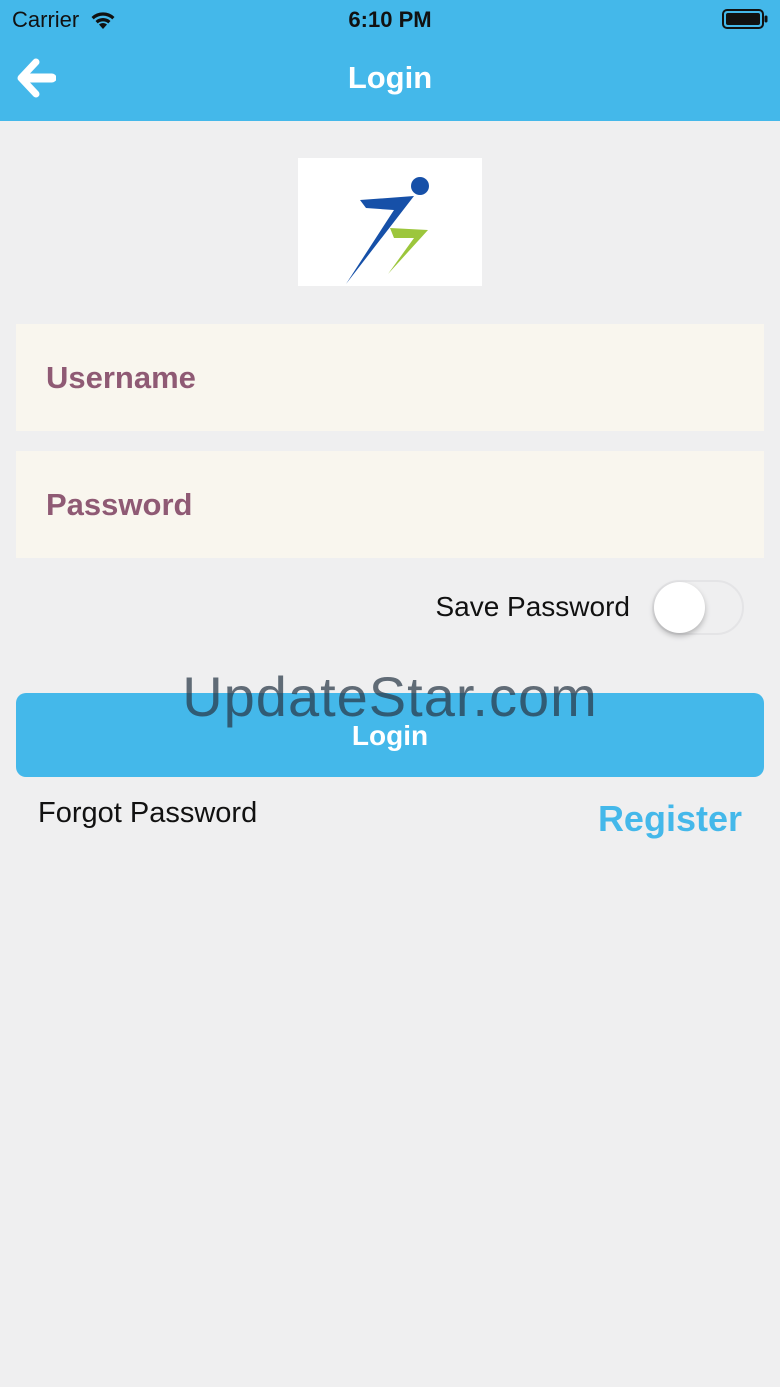  What do you see at coordinates (390, 735) in the screenshot?
I see `login-button: Login` at bounding box center [390, 735].